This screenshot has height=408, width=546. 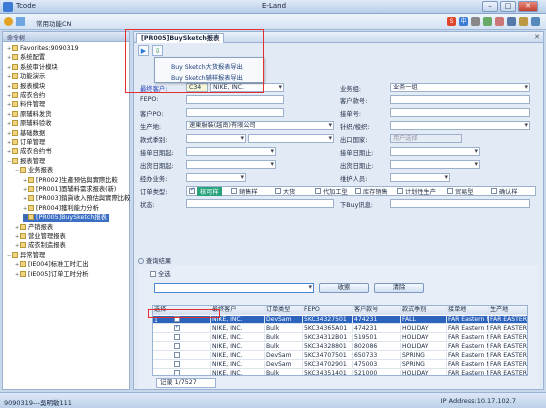 What do you see at coordinates (487, 21) in the screenshot?
I see `punct-icon` at bounding box center [487, 21].